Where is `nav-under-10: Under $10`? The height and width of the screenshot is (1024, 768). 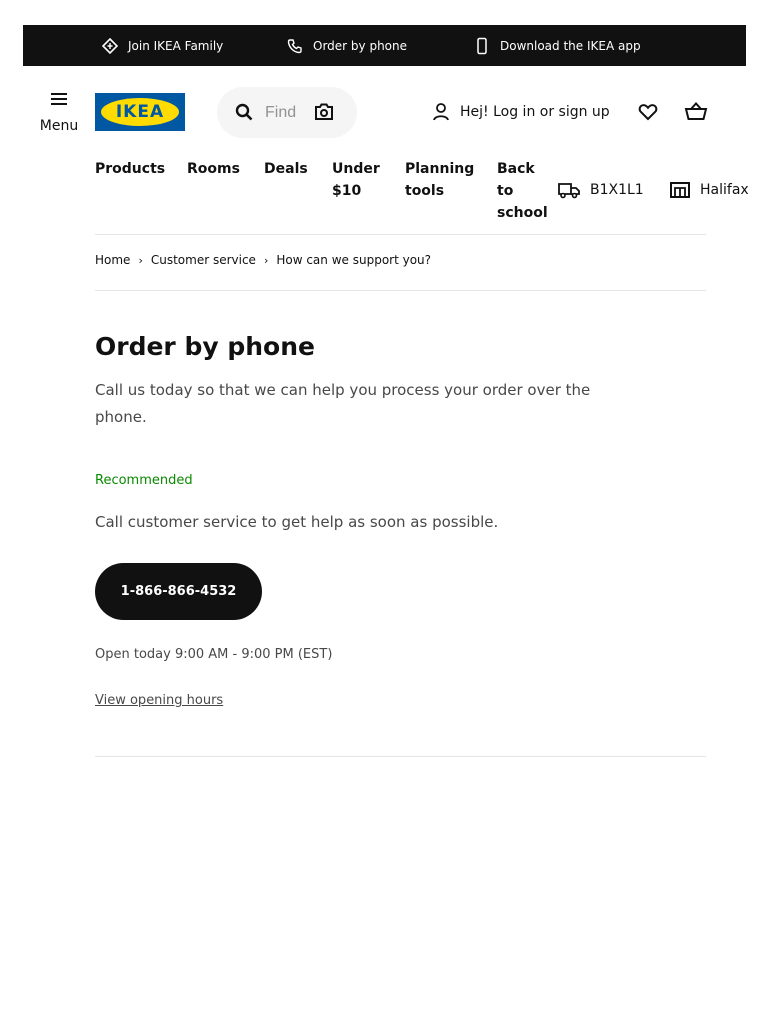 nav-under-10: Under $10 is located at coordinates (356, 180).